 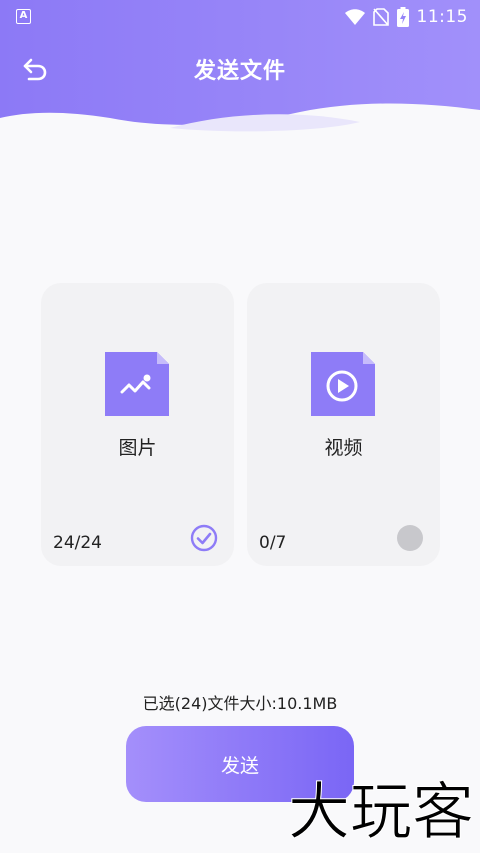 What do you see at coordinates (240, 17) in the screenshot?
I see `status-bar: A 11:15` at bounding box center [240, 17].